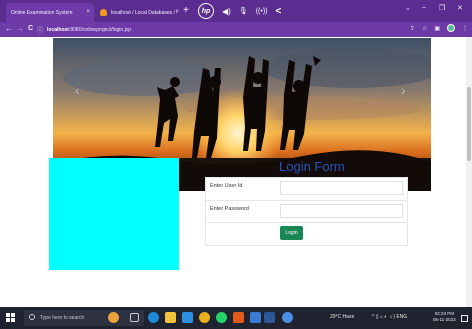 Image resolution: width=472 pixels, height=329 pixels. What do you see at coordinates (279, 11) in the screenshot?
I see `media-back-icon: <` at bounding box center [279, 11].